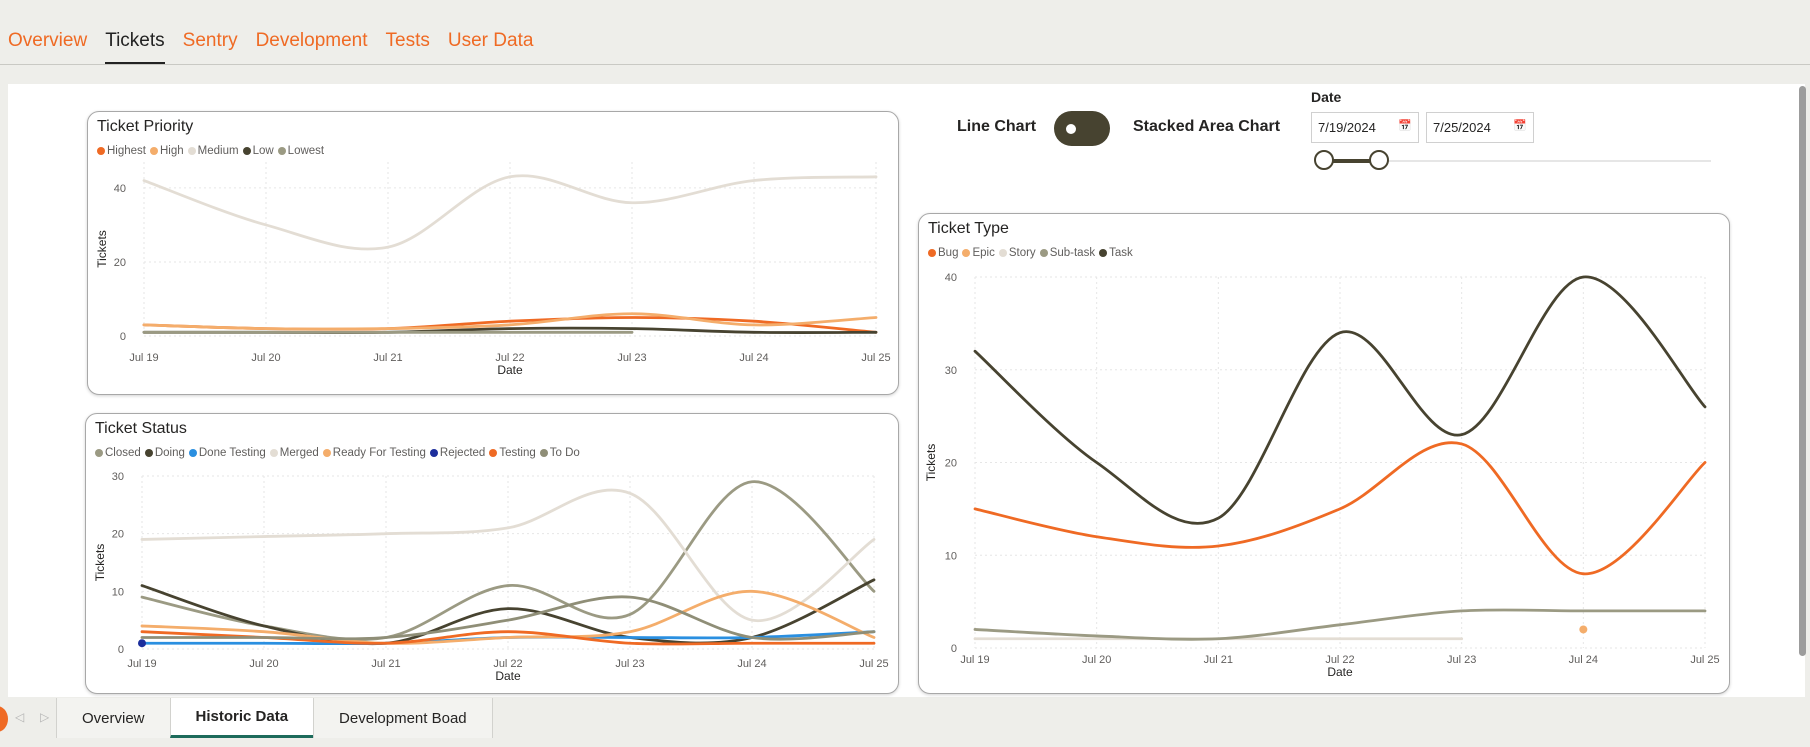 This screenshot has width=1810, height=747. I want to click on page-indicator-icon, so click(4, 719).